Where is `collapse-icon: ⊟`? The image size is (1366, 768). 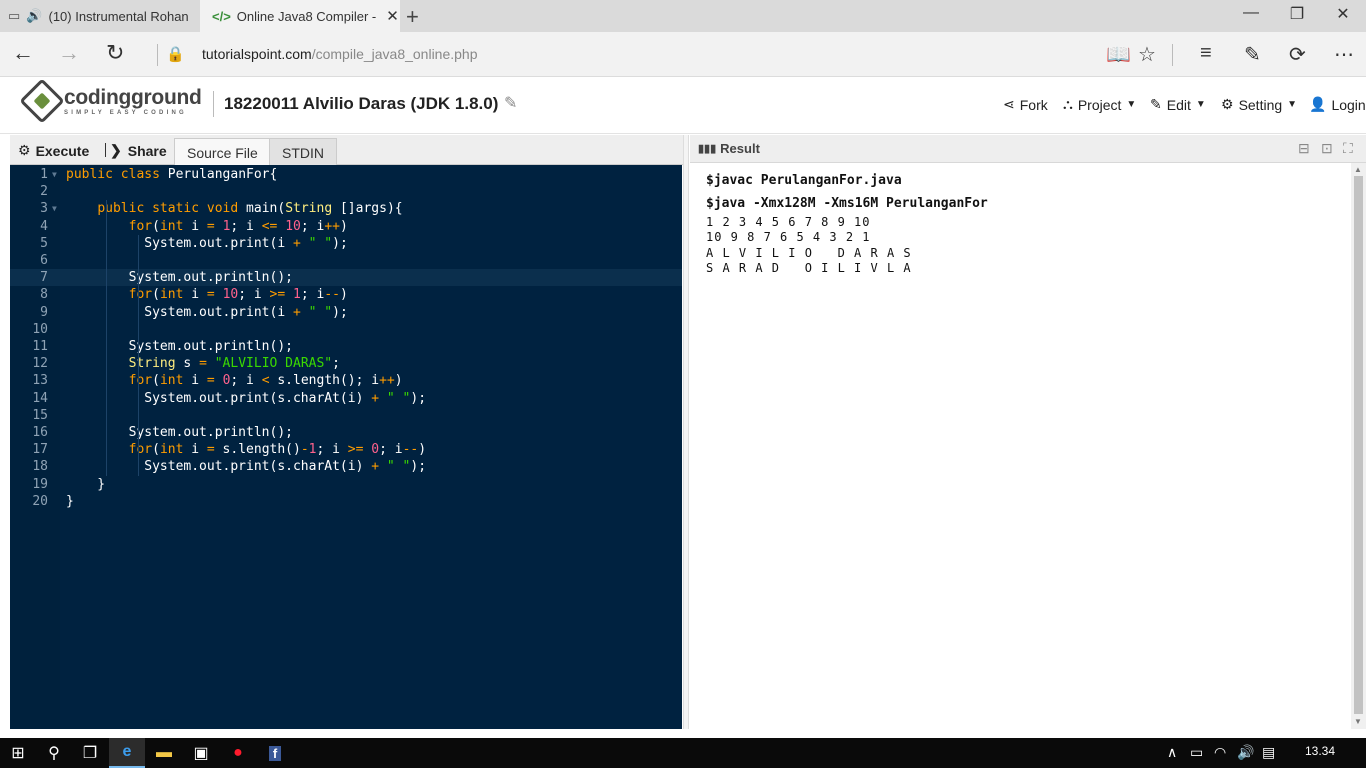
collapse-icon: ⊟ is located at coordinates (1304, 148).